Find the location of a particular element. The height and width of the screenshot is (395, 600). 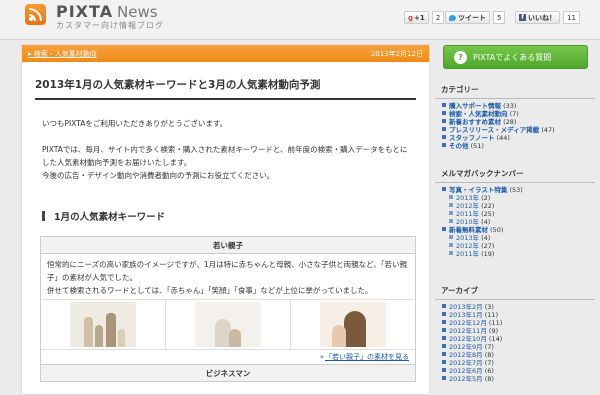

category-item: その他 (51) is located at coordinates (518, 146).